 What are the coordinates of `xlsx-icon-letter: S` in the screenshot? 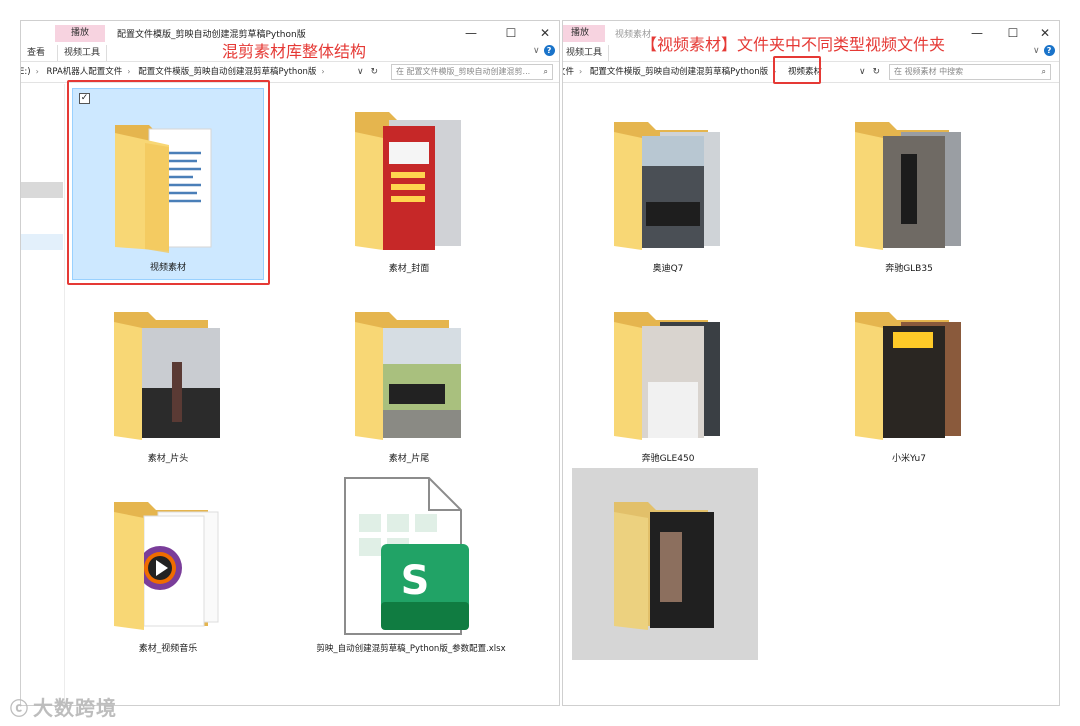 It's located at (415, 581).